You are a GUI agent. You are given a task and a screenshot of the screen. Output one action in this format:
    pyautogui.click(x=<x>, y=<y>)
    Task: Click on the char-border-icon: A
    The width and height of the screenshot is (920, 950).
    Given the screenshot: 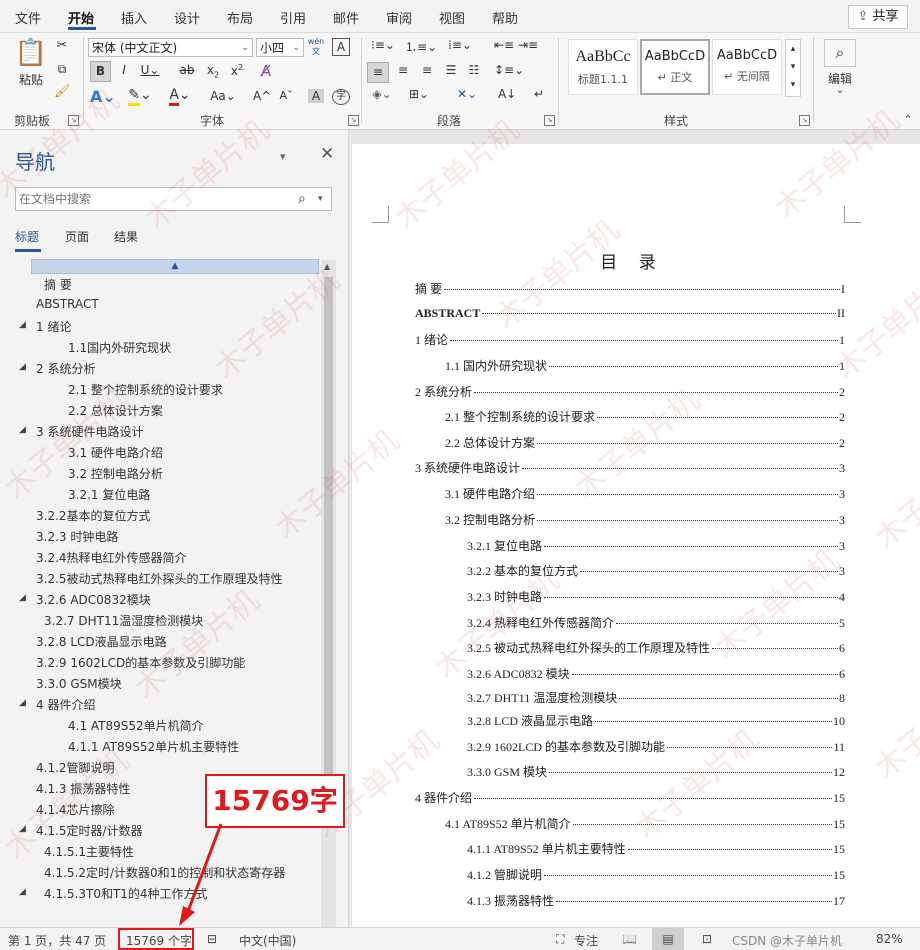 What is the action you would take?
    pyautogui.click(x=341, y=47)
    